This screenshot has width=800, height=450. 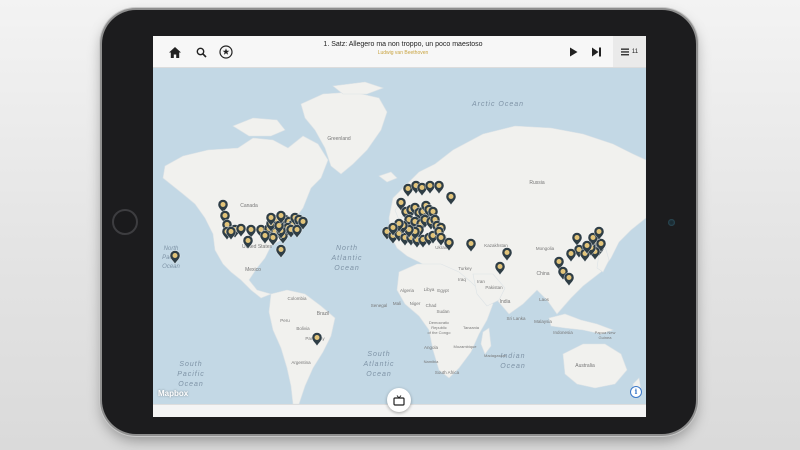 I want to click on map-label-algeria: Algeria, so click(x=407, y=290).